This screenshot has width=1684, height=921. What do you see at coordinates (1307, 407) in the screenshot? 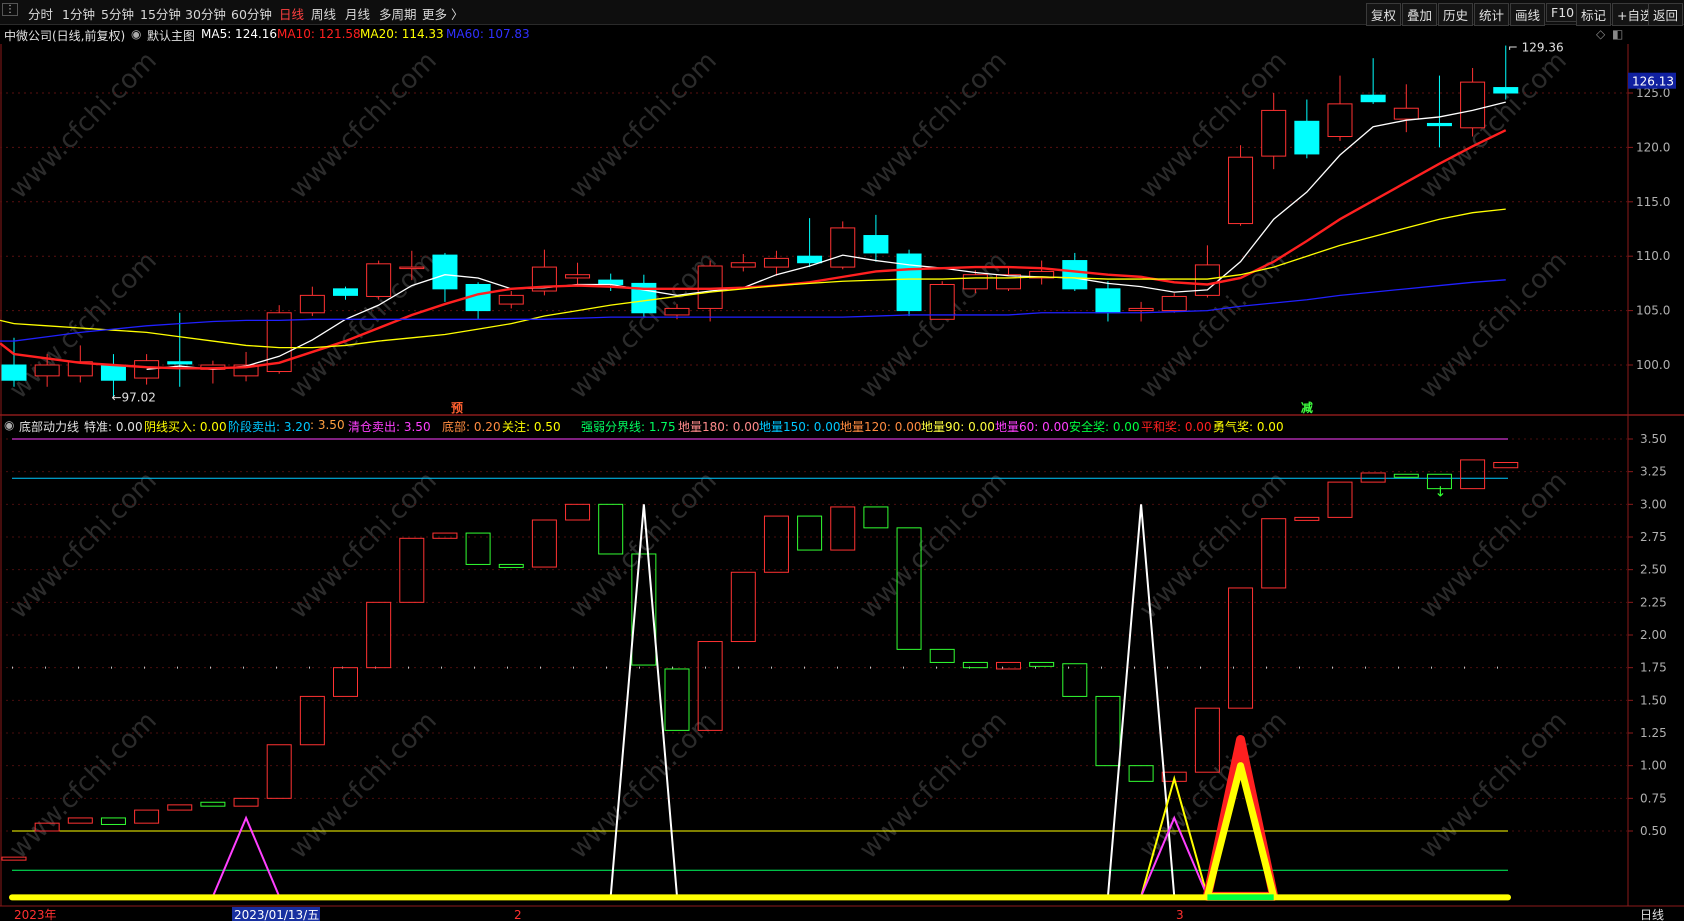
I see `reduce-marker: 减` at bounding box center [1307, 407].